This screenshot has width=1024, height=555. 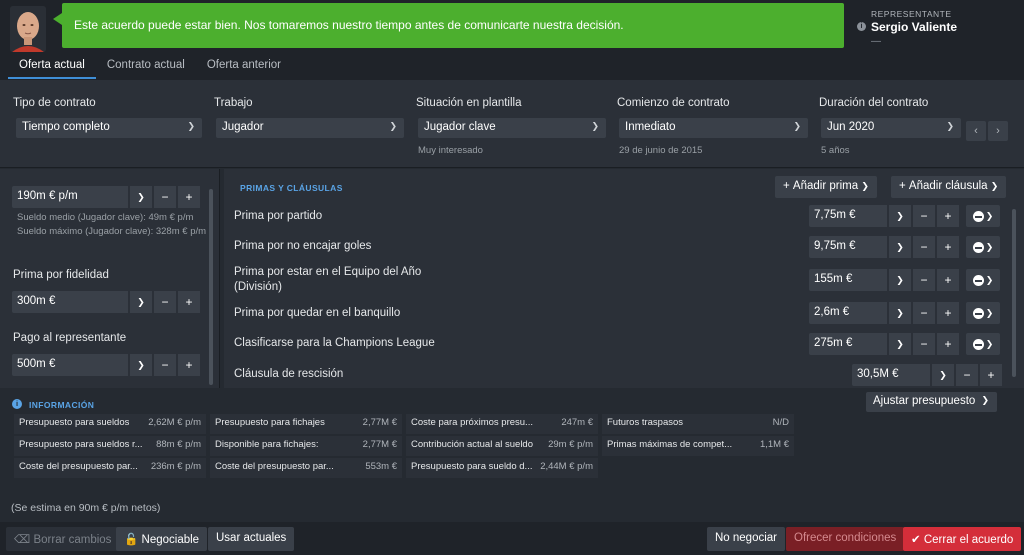 I want to click on bonus-input: 7,75m €, so click(x=848, y=216).